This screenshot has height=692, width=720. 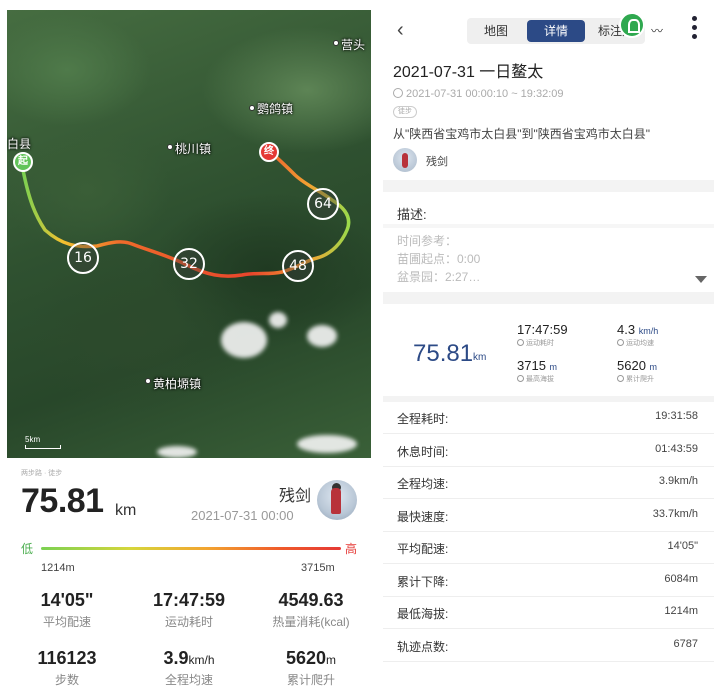 What do you see at coordinates (405, 160) in the screenshot?
I see `author-avatar` at bounding box center [405, 160].